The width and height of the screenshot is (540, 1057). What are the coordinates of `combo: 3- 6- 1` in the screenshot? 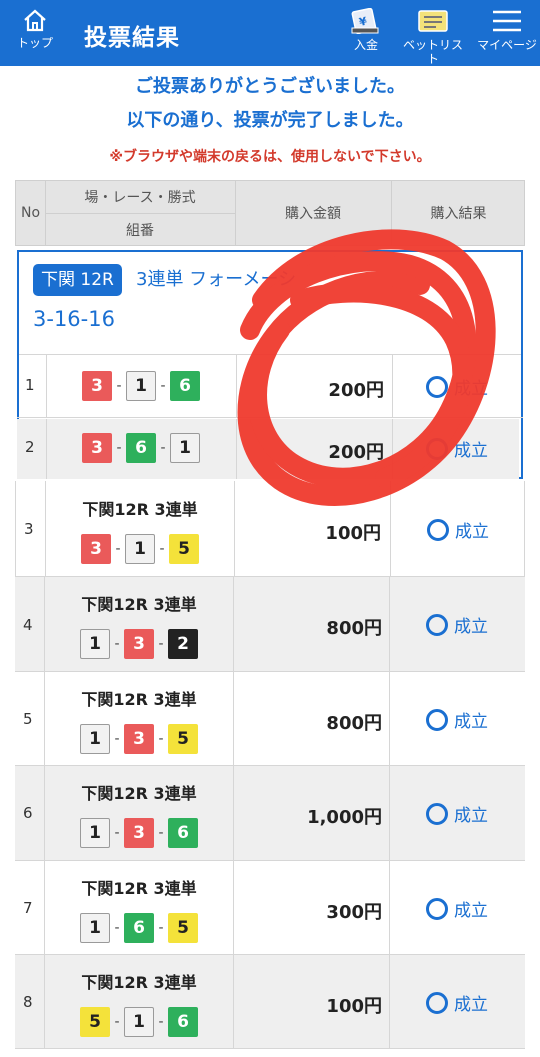 It's located at (141, 448).